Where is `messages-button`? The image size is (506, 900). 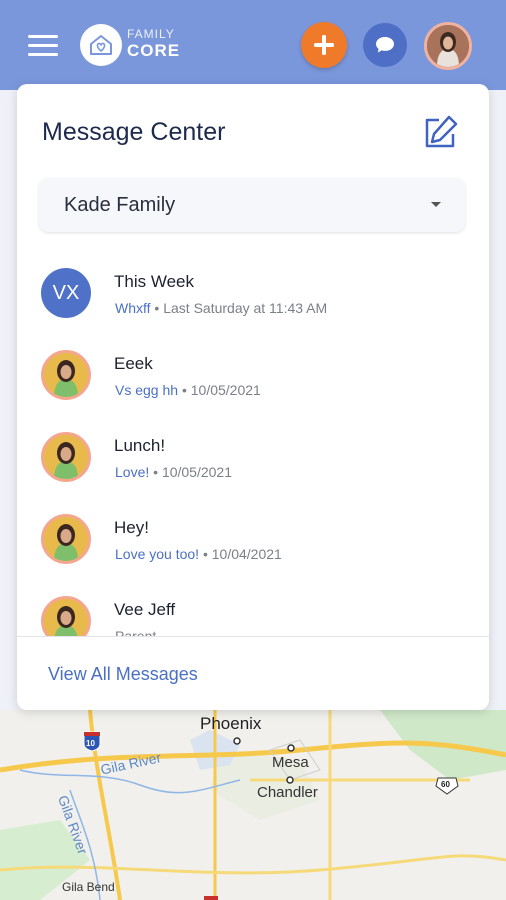
messages-button is located at coordinates (385, 45).